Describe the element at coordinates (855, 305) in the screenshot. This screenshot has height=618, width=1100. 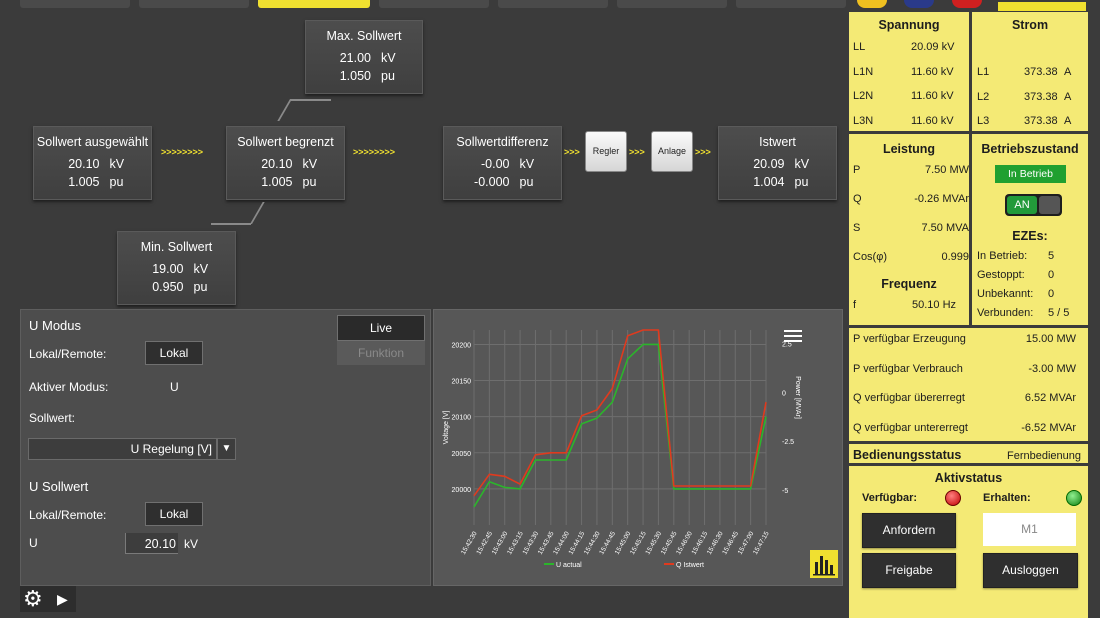
I see `freq-key: f` at that location.